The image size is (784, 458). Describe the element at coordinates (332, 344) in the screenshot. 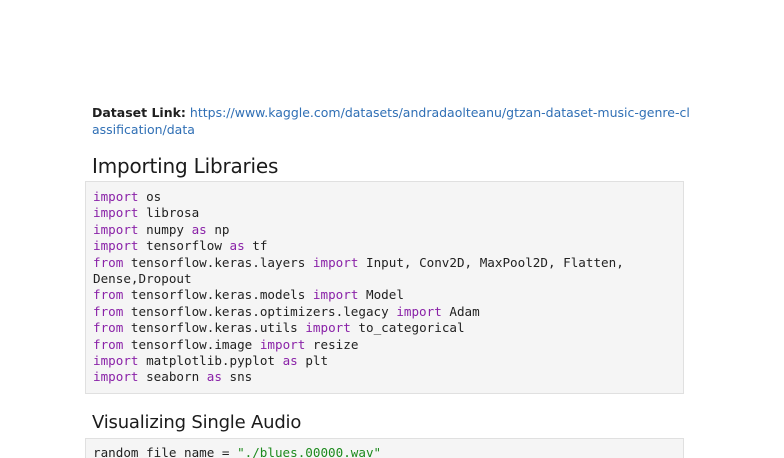

I see `code-text: resize` at that location.